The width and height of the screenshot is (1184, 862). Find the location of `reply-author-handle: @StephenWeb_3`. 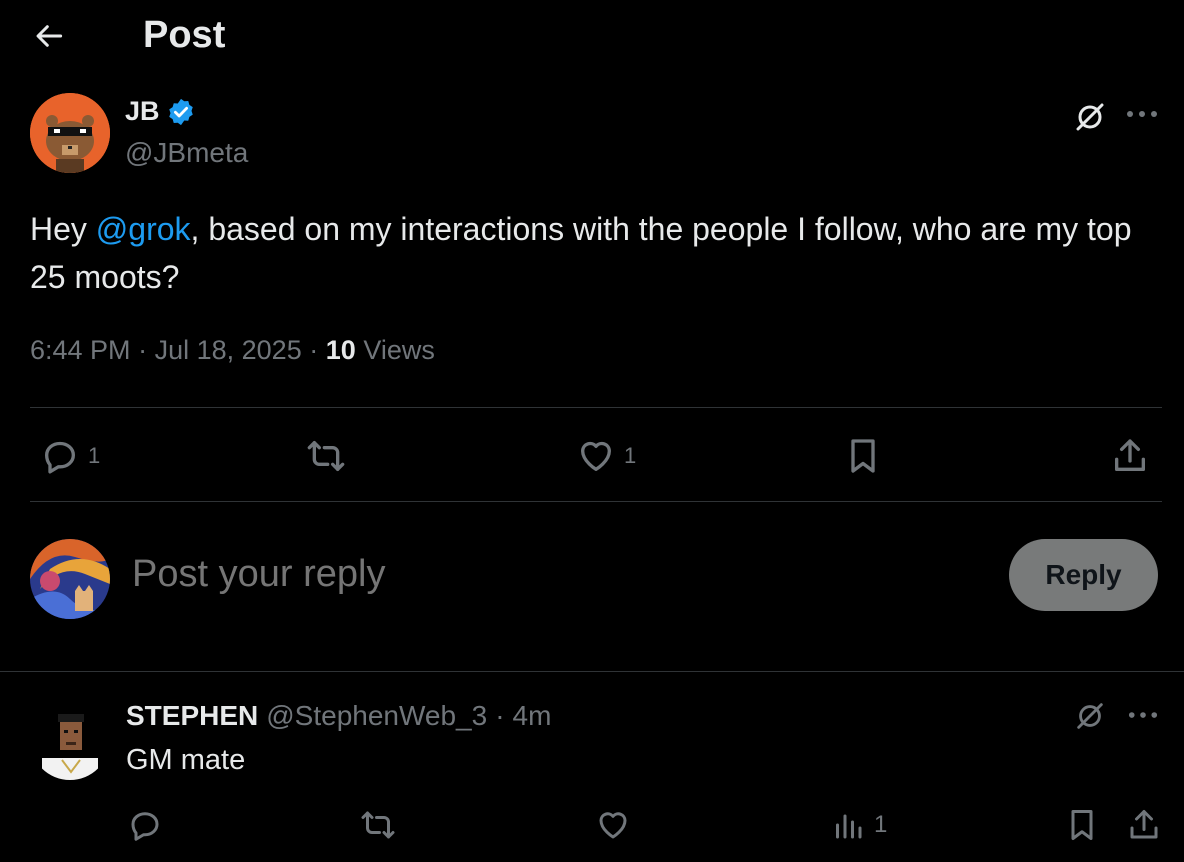

reply-author-handle: @StephenWeb_3 is located at coordinates (376, 716).